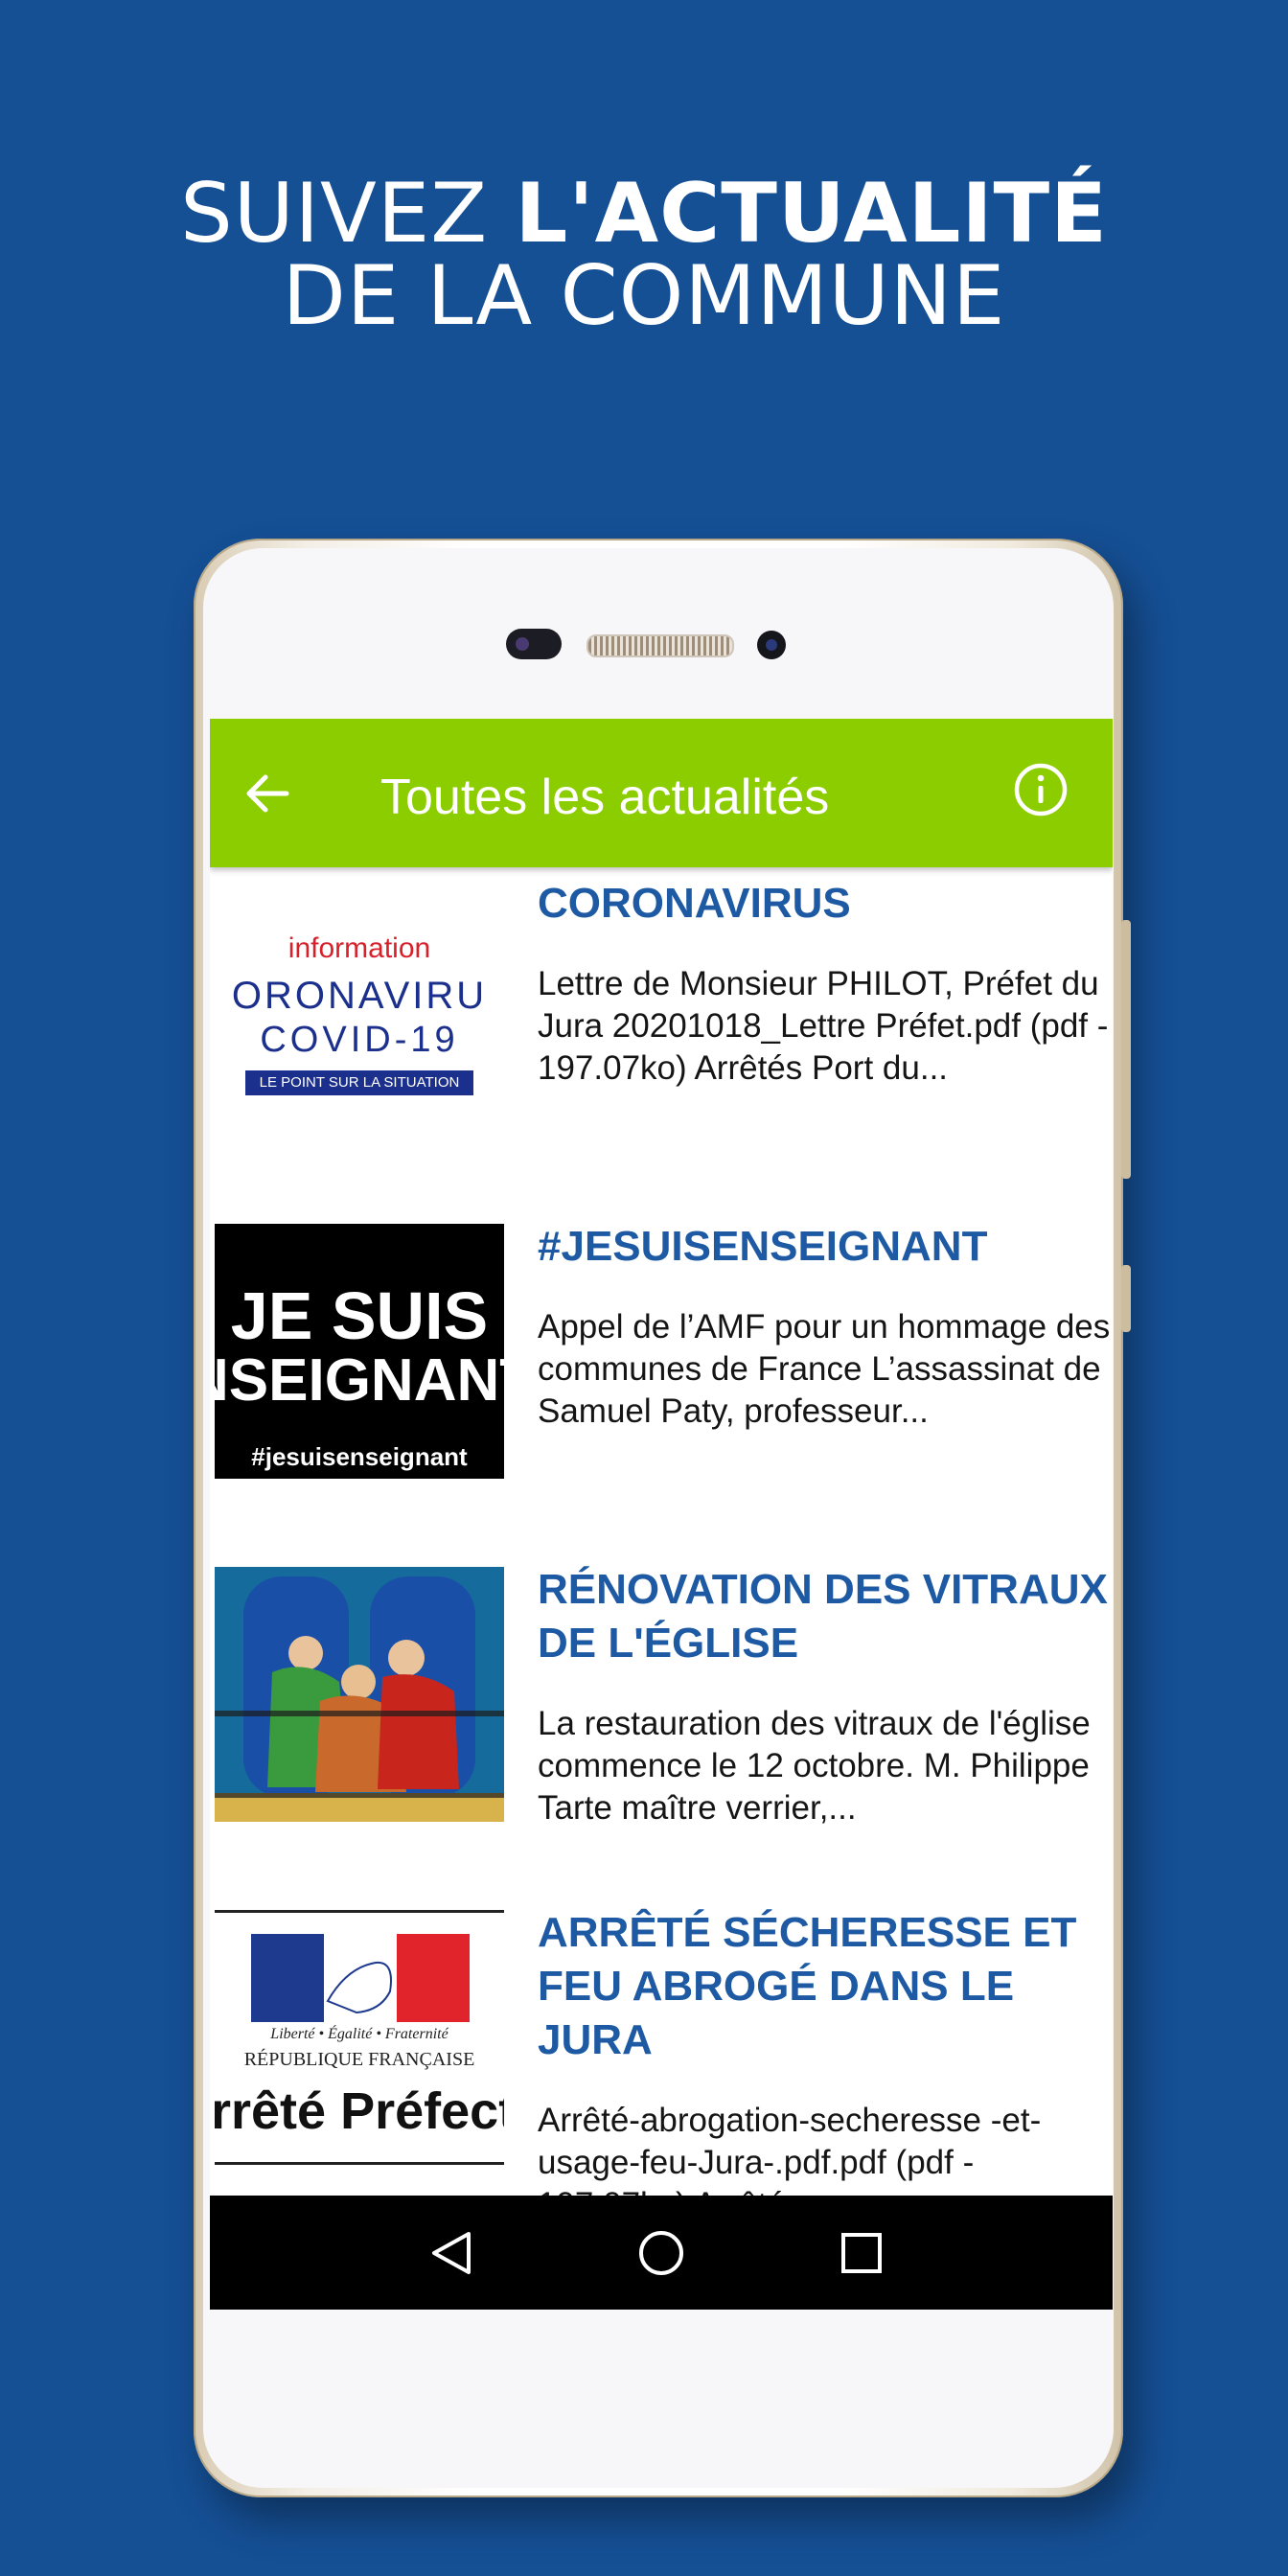  I want to click on app-bar: Toutes les actualités, so click(661, 793).